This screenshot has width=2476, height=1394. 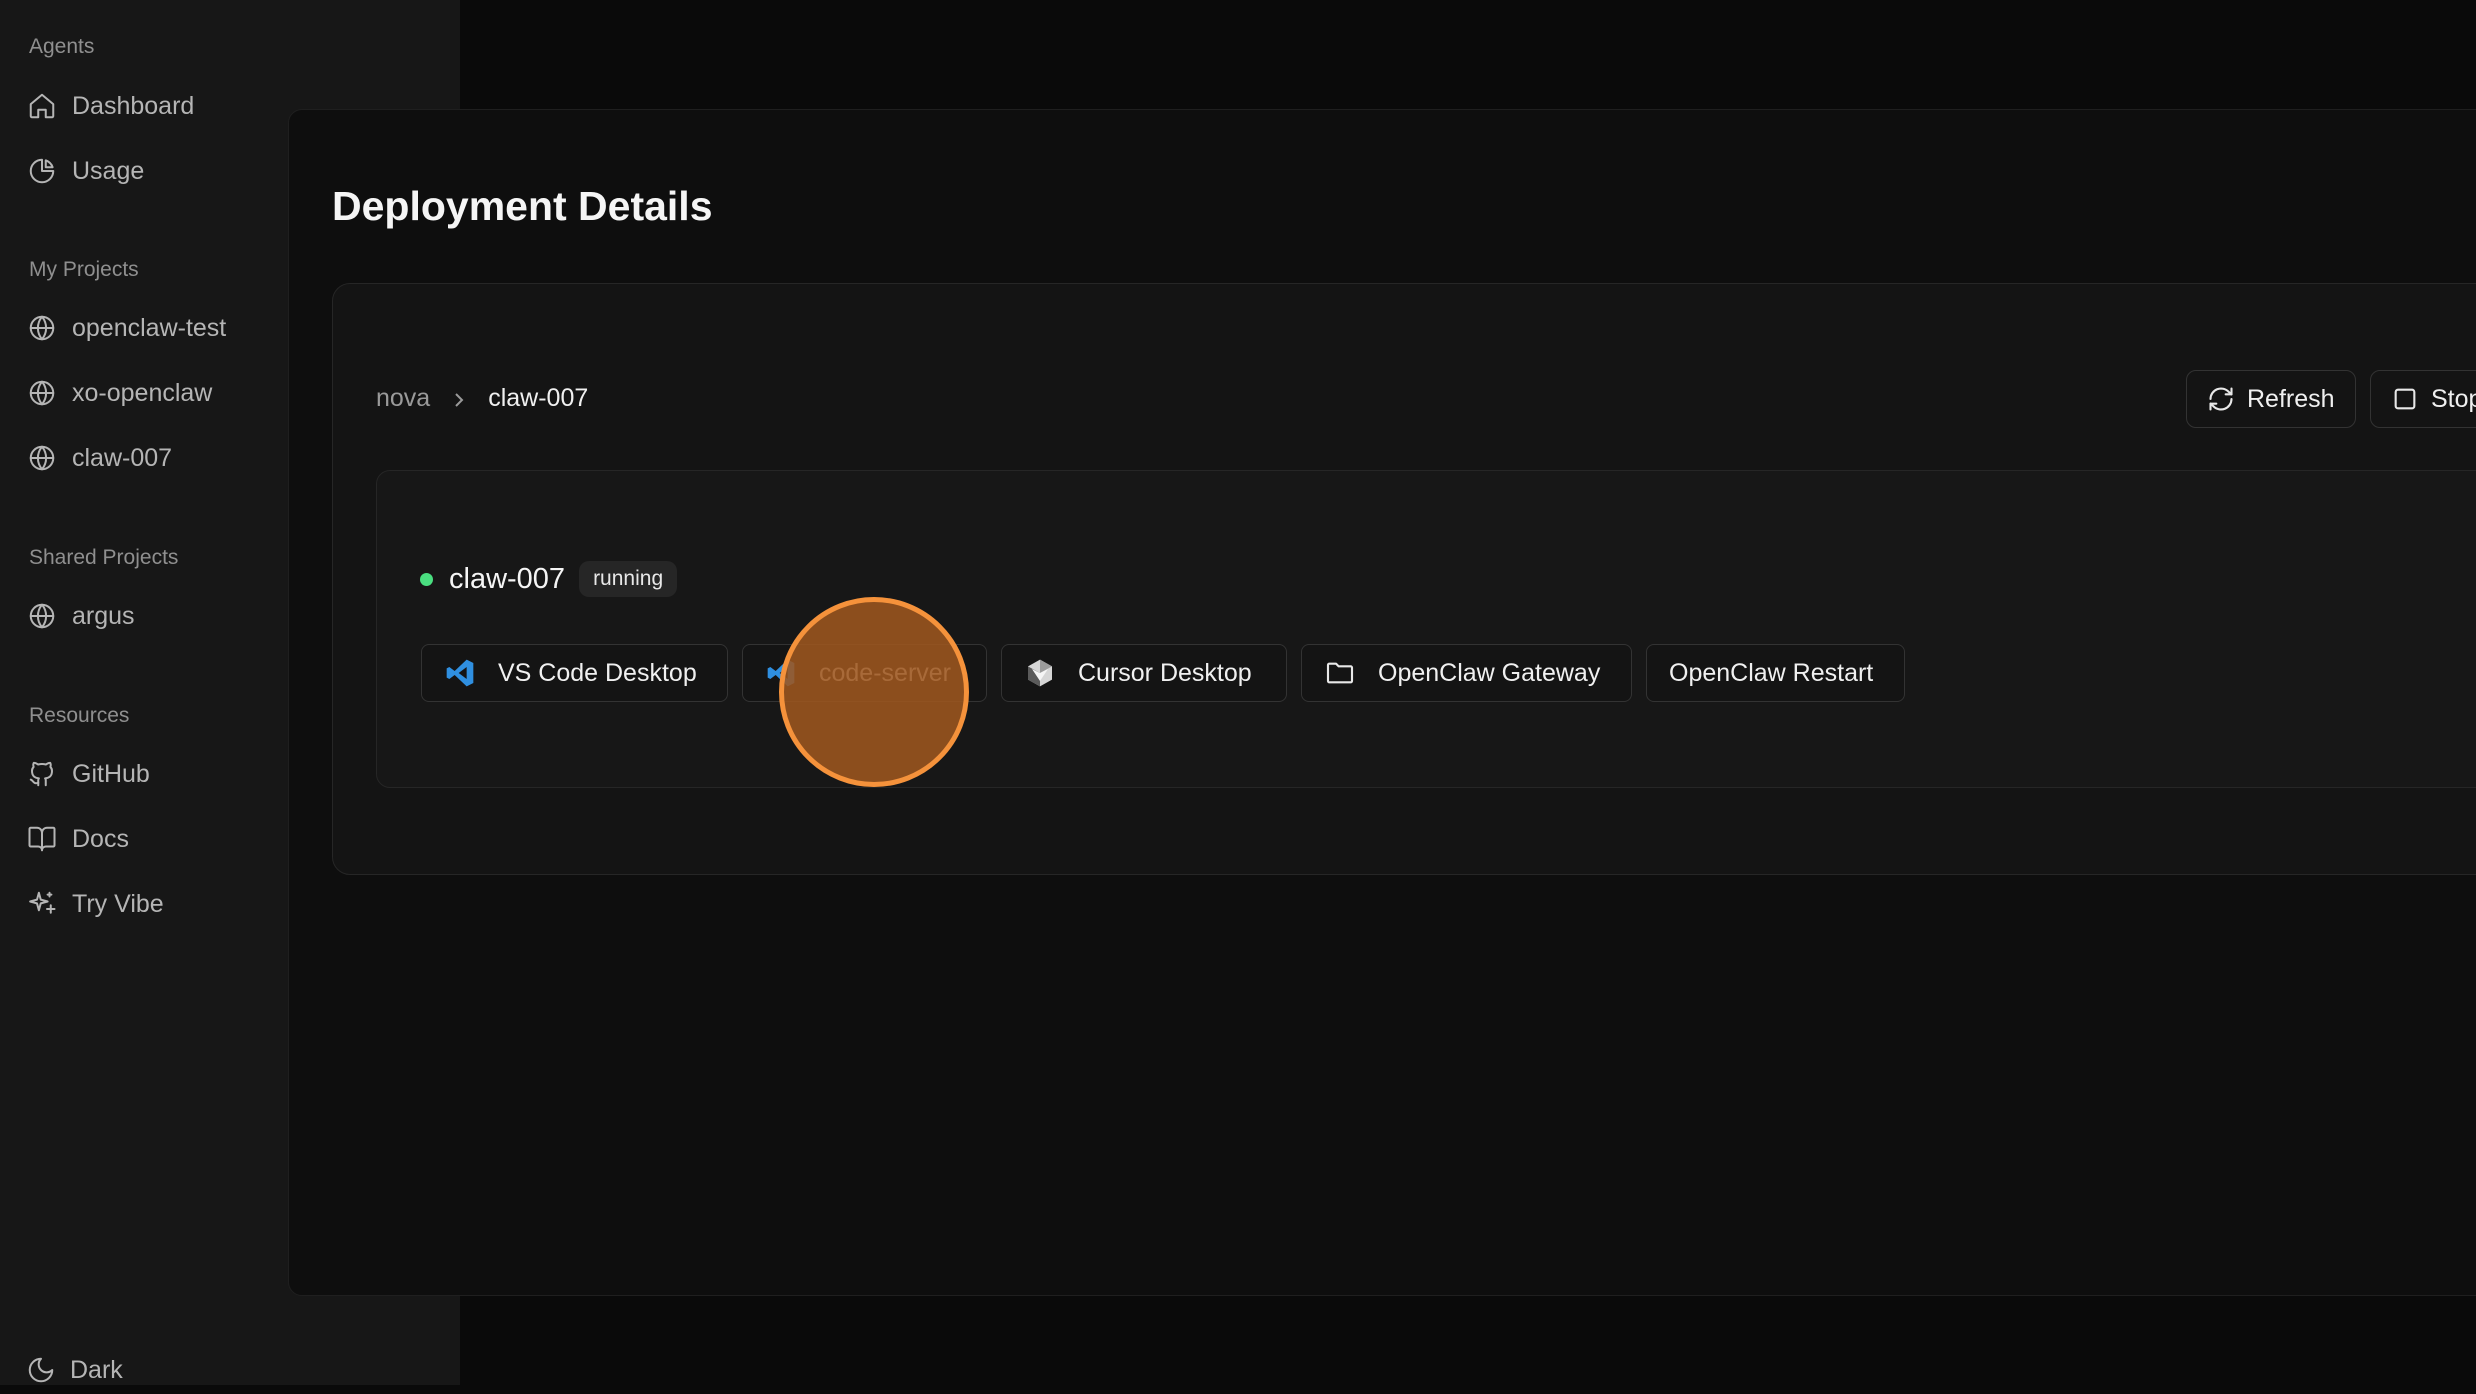 I want to click on stop-icon, so click(x=2405, y=399).